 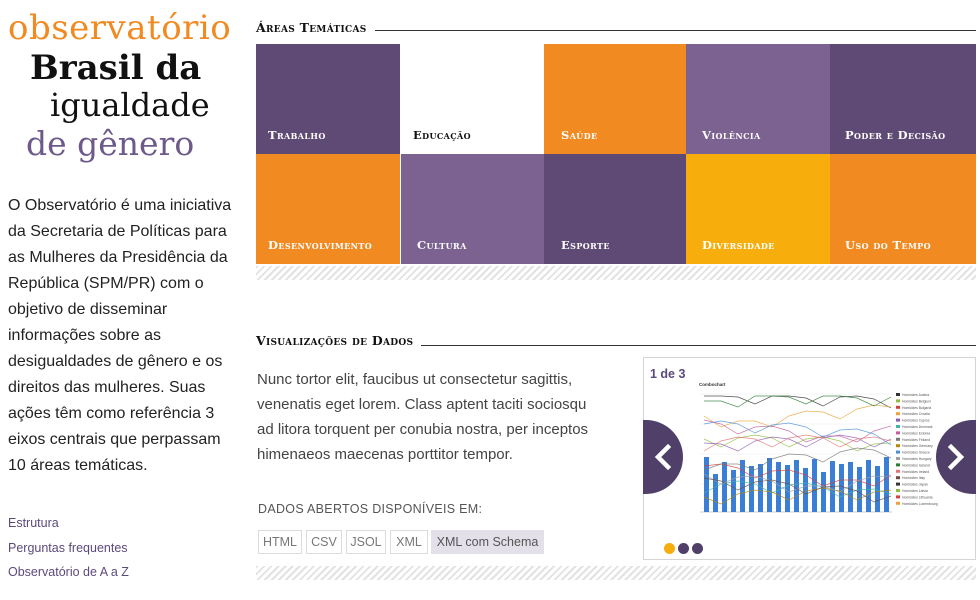 I want to click on legend-label: Homicides Cyprus, so click(x=916, y=421).